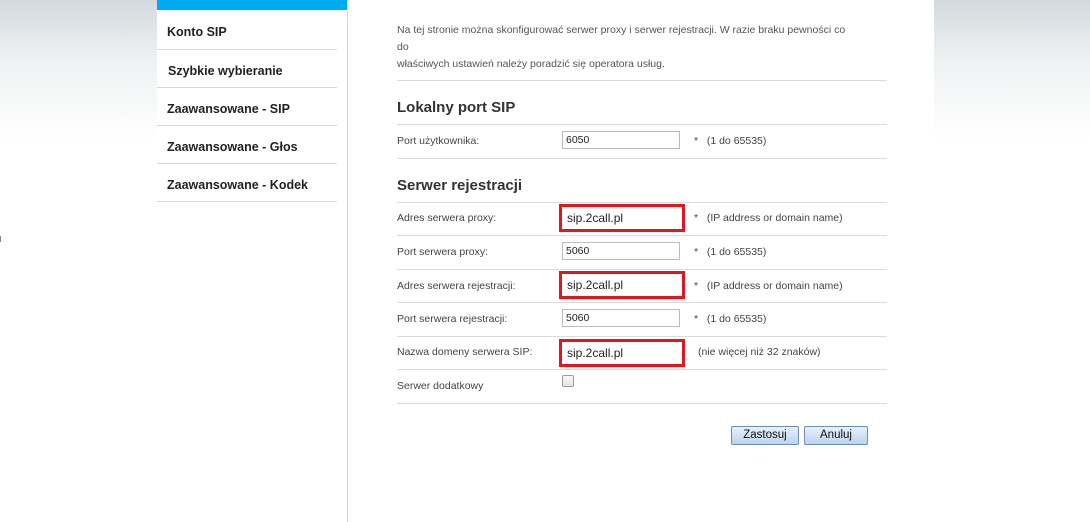 The image size is (1090, 522). Describe the element at coordinates (622, 353) in the screenshot. I see `sip-domain-input` at that location.